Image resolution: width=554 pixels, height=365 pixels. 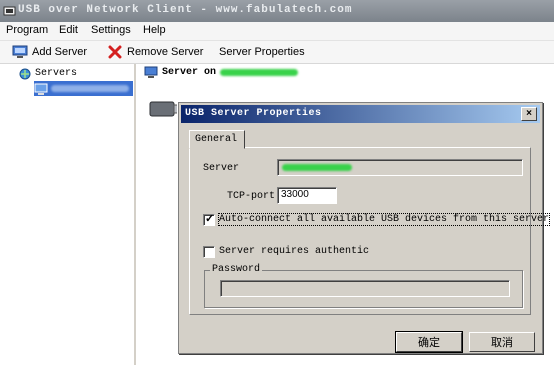 I want to click on menu-settings: Settings, so click(x=111, y=30).